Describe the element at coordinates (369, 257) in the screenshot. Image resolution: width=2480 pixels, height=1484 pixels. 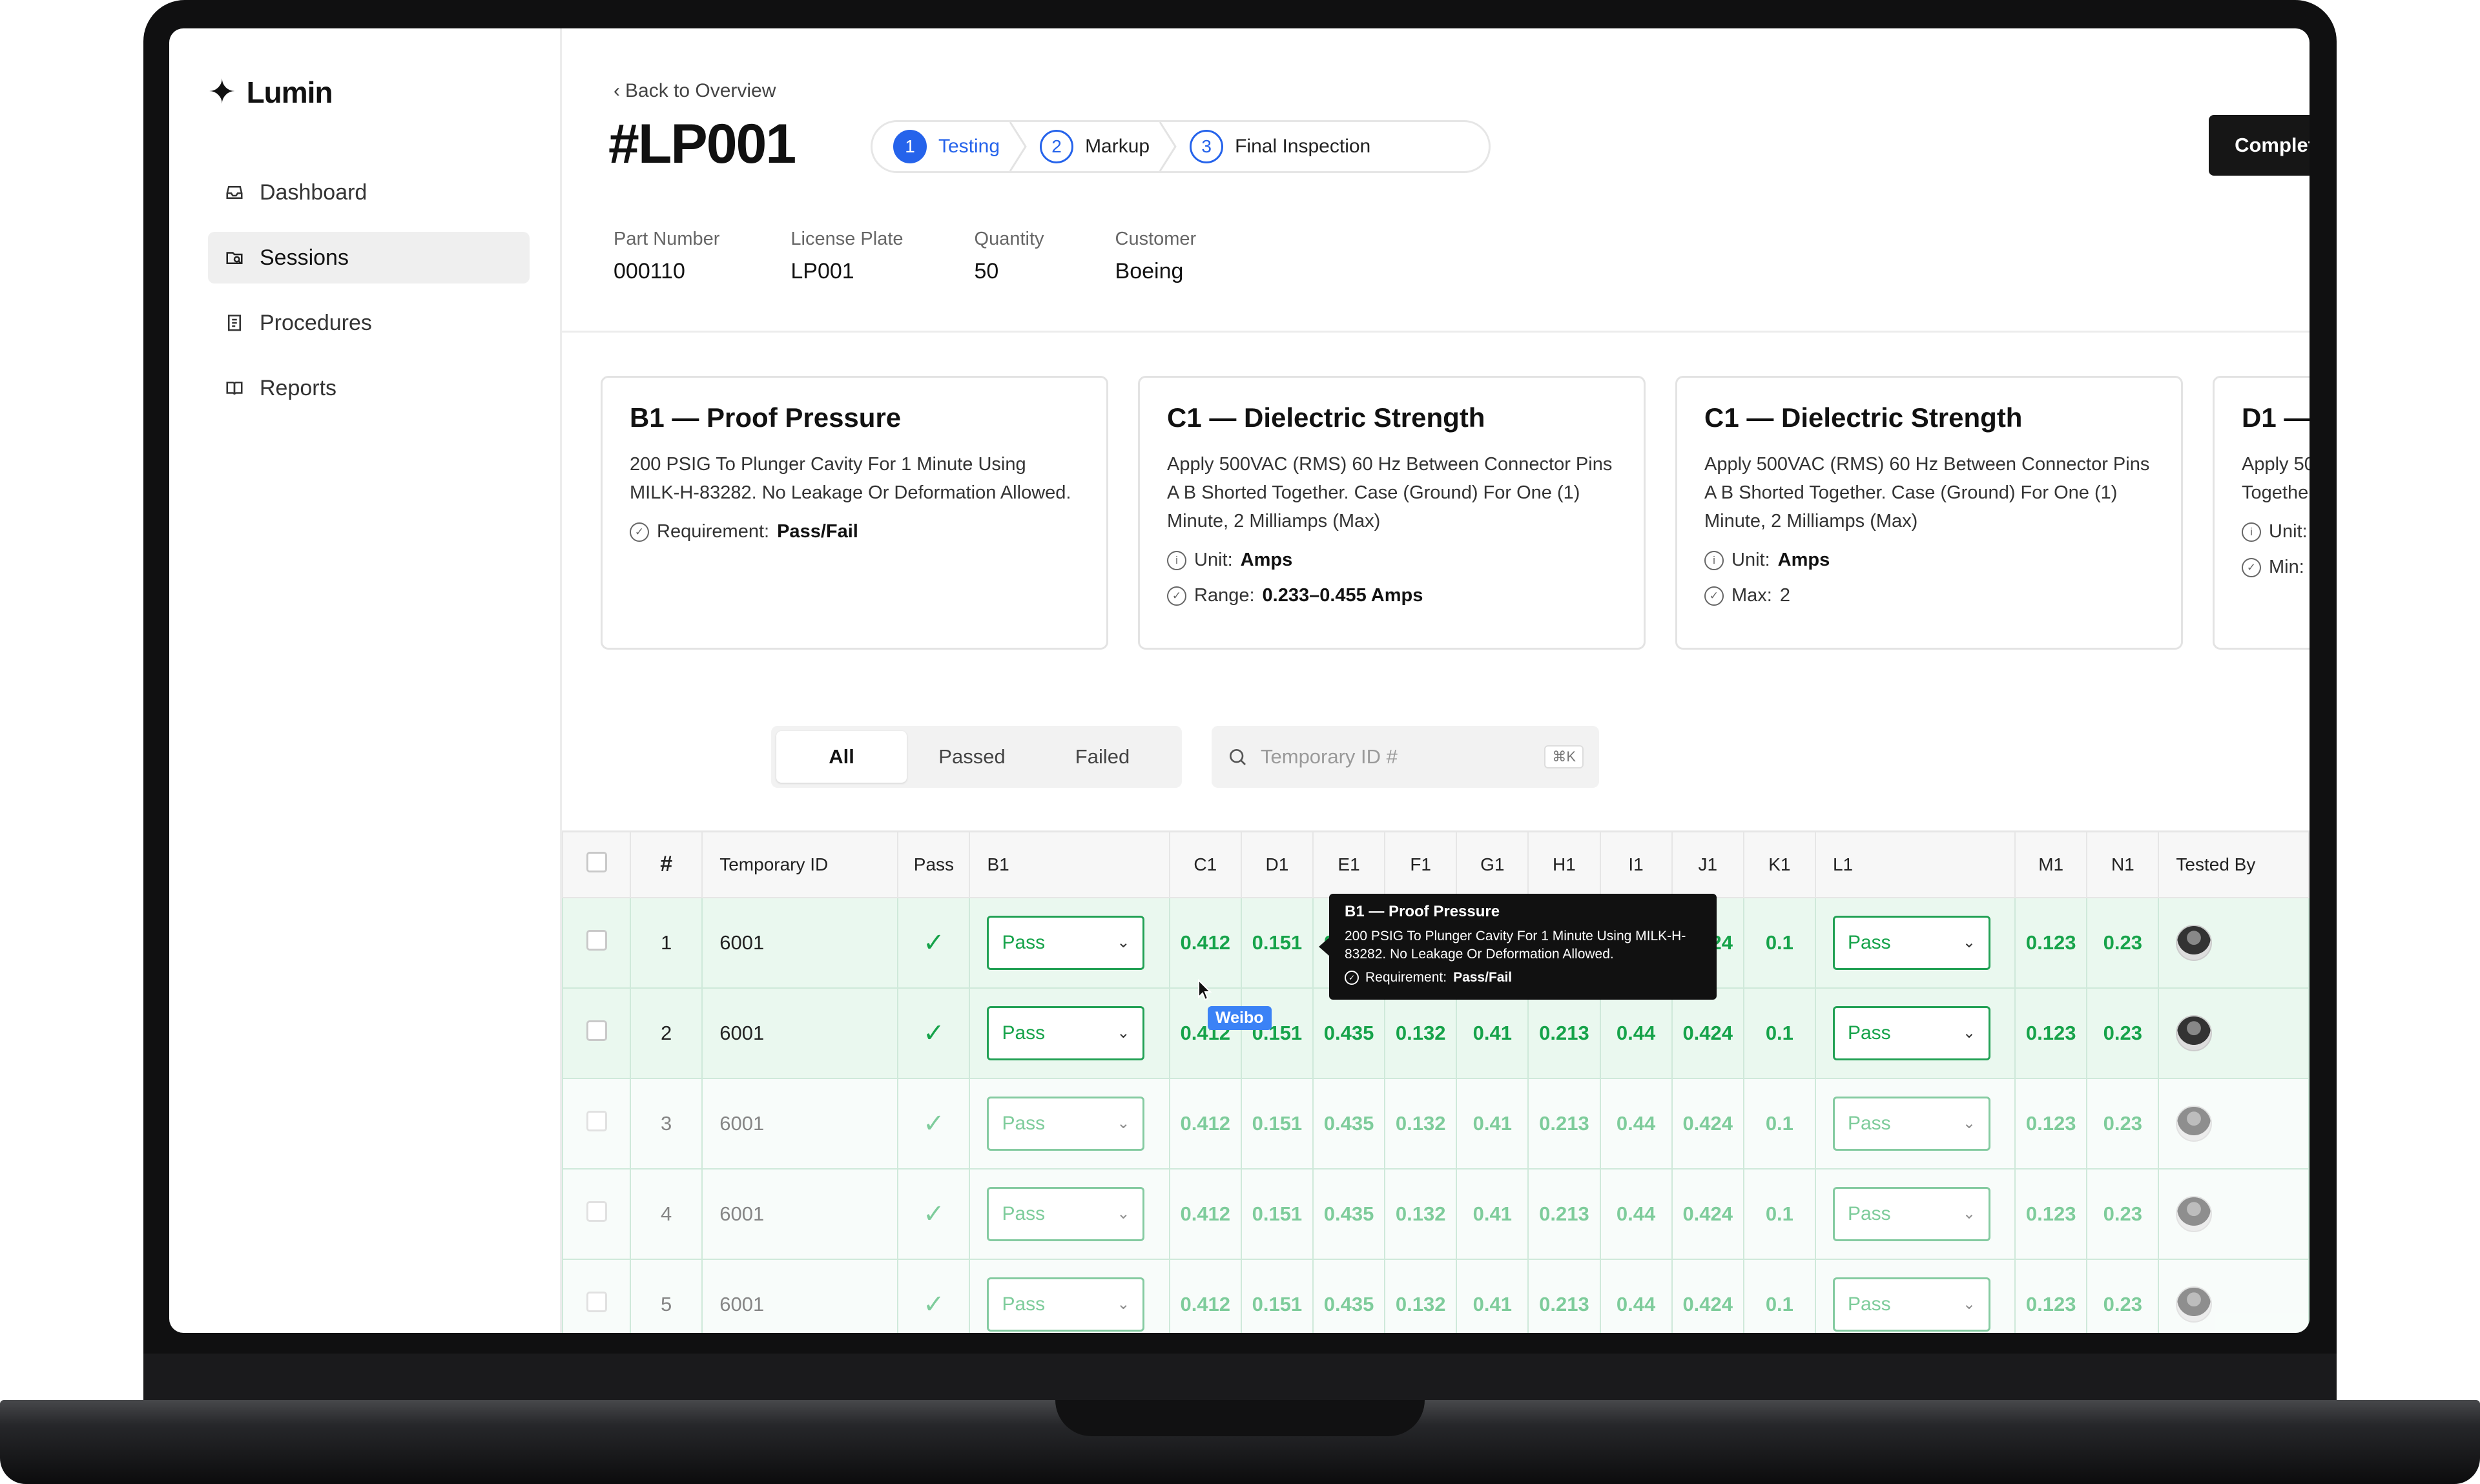
I see `sidebar-item-sessions: Sessions` at that location.